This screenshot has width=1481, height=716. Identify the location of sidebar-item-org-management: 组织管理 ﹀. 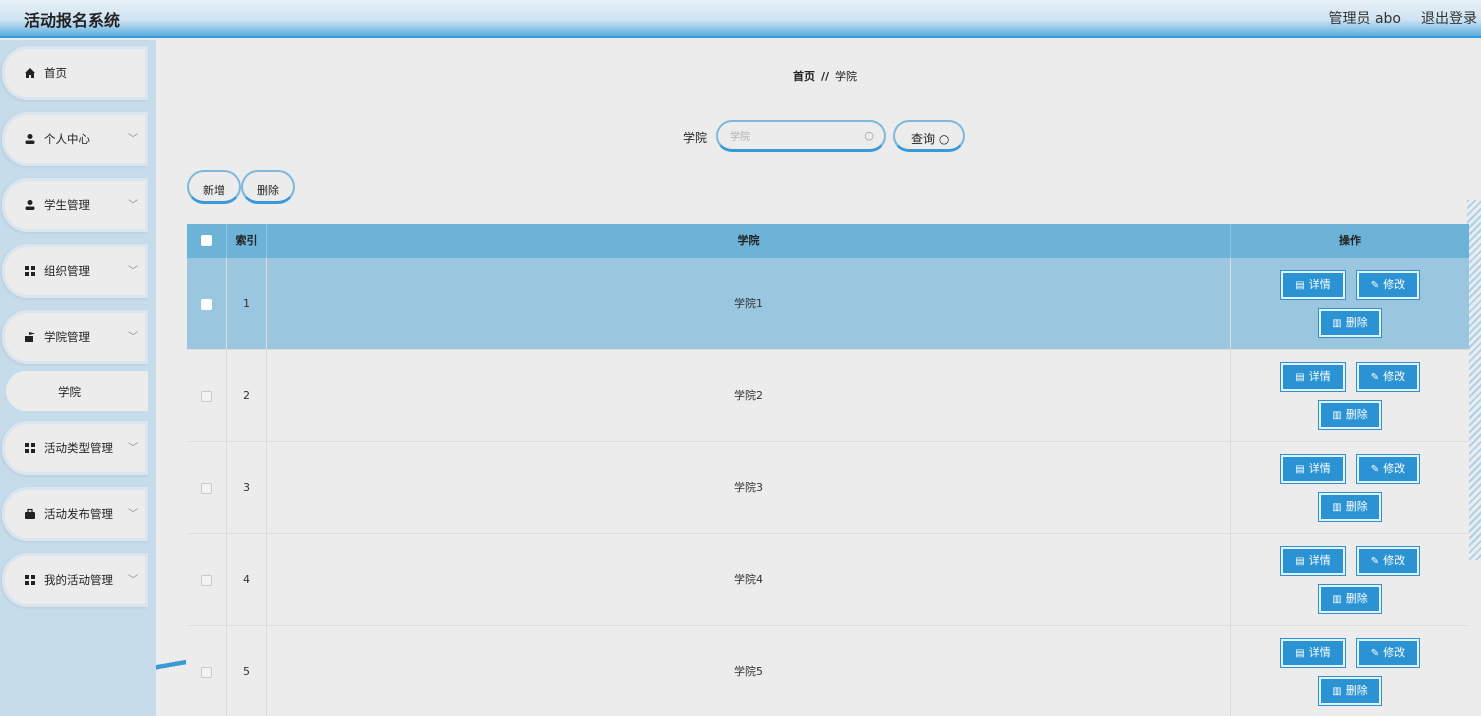
(75, 271).